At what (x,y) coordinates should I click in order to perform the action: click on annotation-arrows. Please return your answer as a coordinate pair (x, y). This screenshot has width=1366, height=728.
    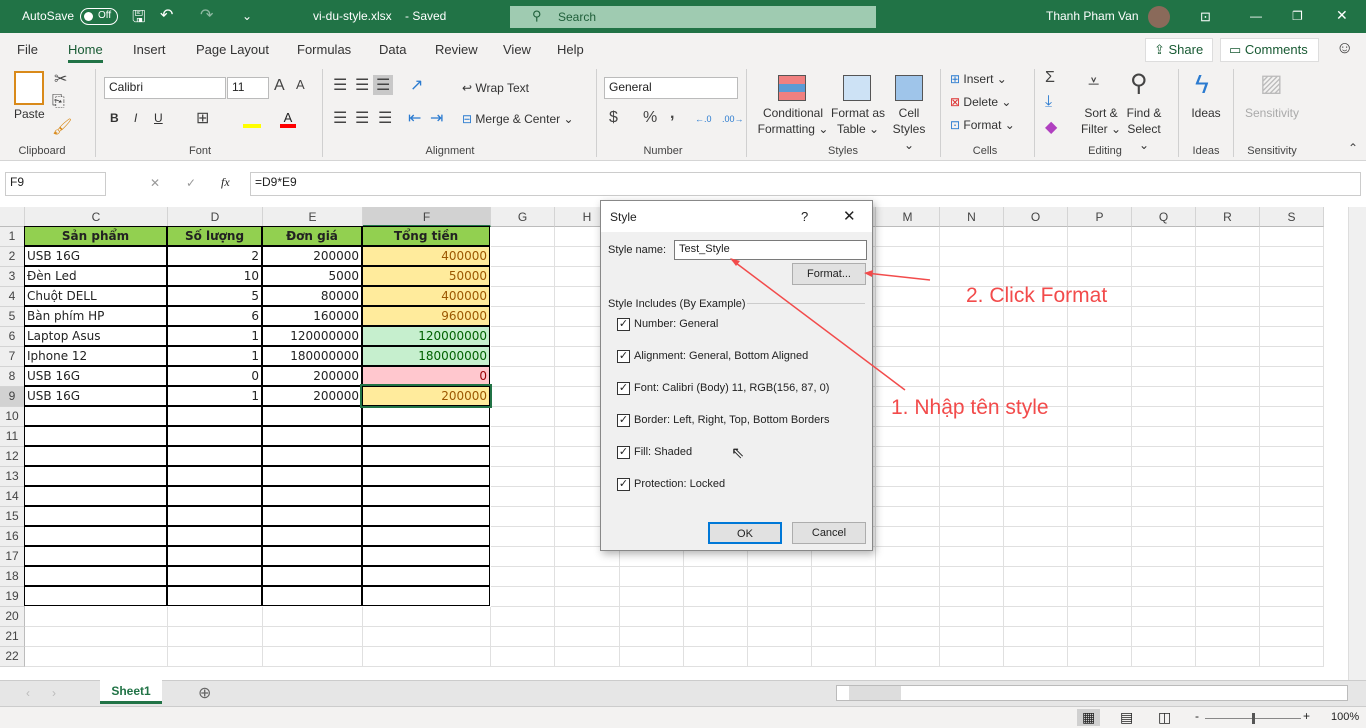
    Looking at the image, I should click on (830, 324).